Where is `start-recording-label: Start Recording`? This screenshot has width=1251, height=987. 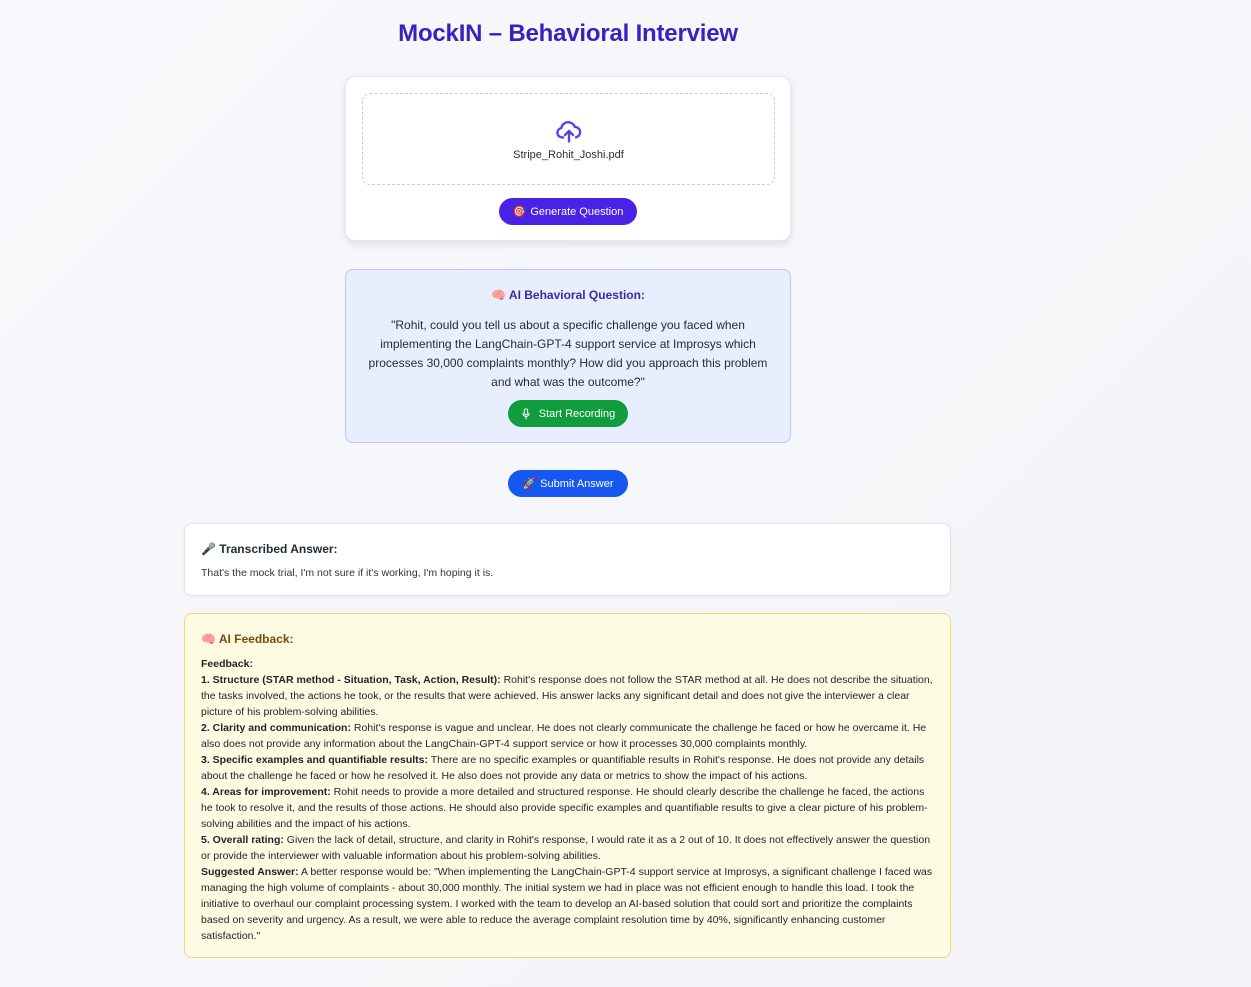
start-recording-label: Start Recording is located at coordinates (577, 413).